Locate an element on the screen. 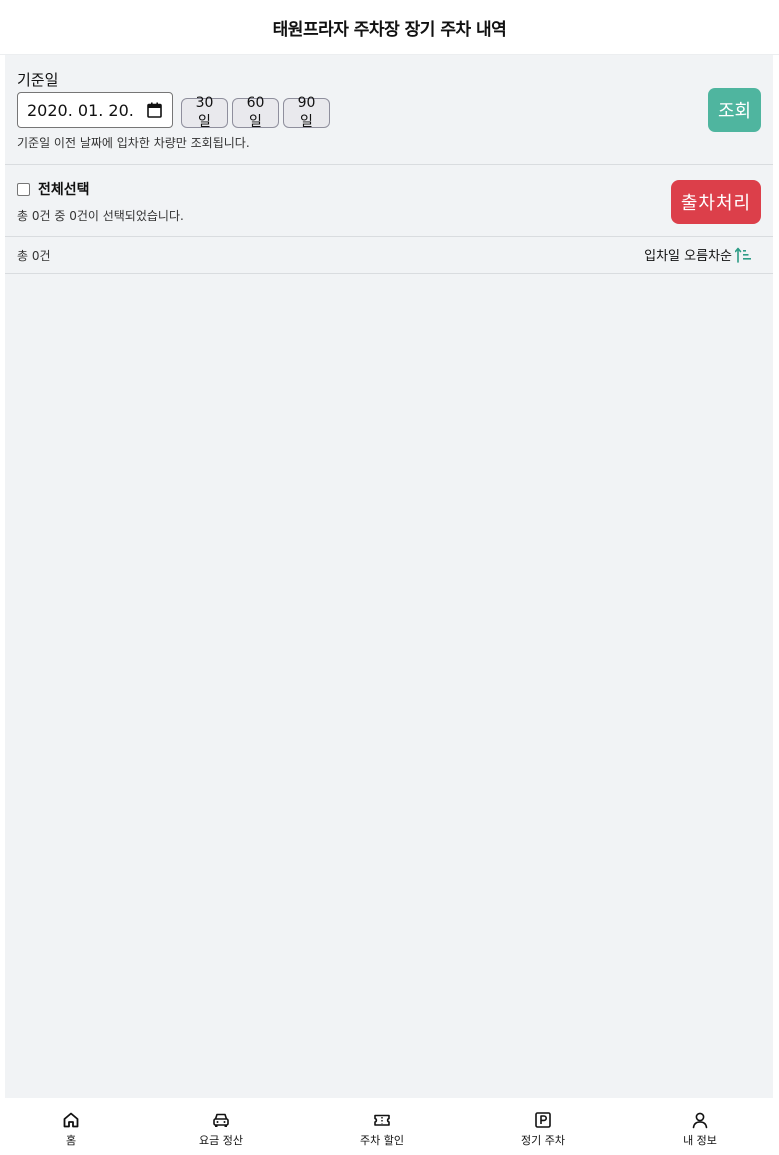  nav-item-regular-parking: 정기 주차 is located at coordinates (543, 1126).